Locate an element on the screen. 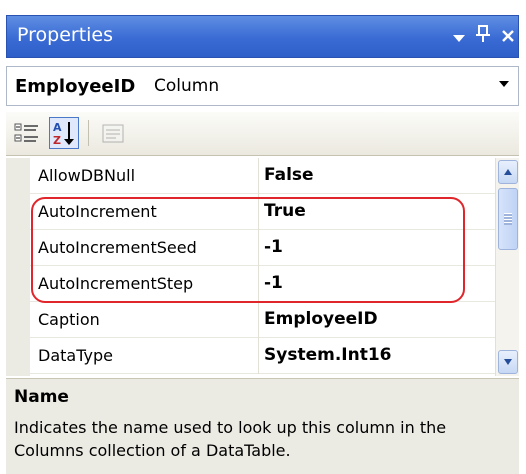  close-icon-svg is located at coordinates (508, 36).